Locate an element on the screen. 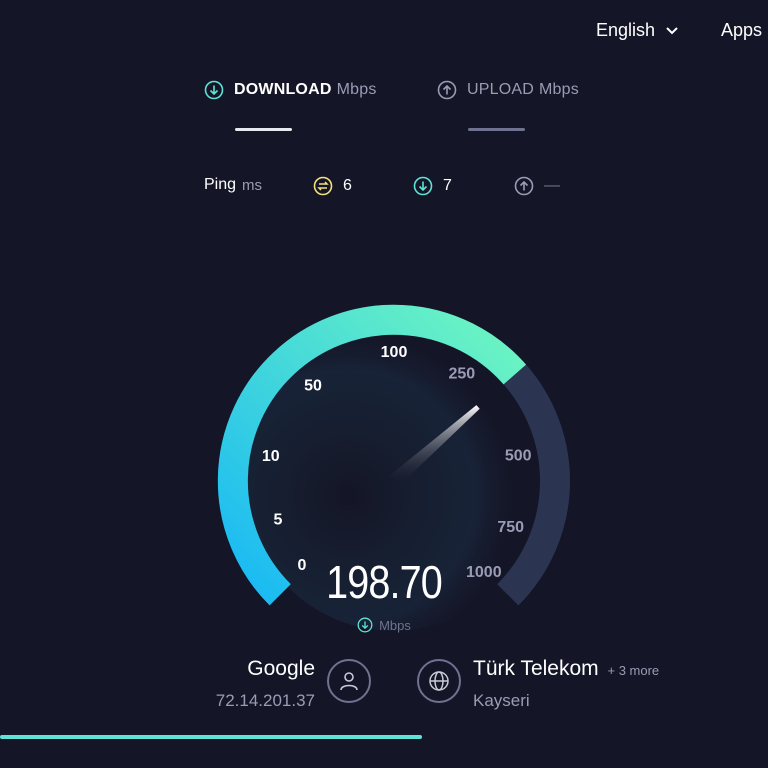 This screenshot has height=768, width=768. gauge-tick-50: 50 is located at coordinates (313, 386).